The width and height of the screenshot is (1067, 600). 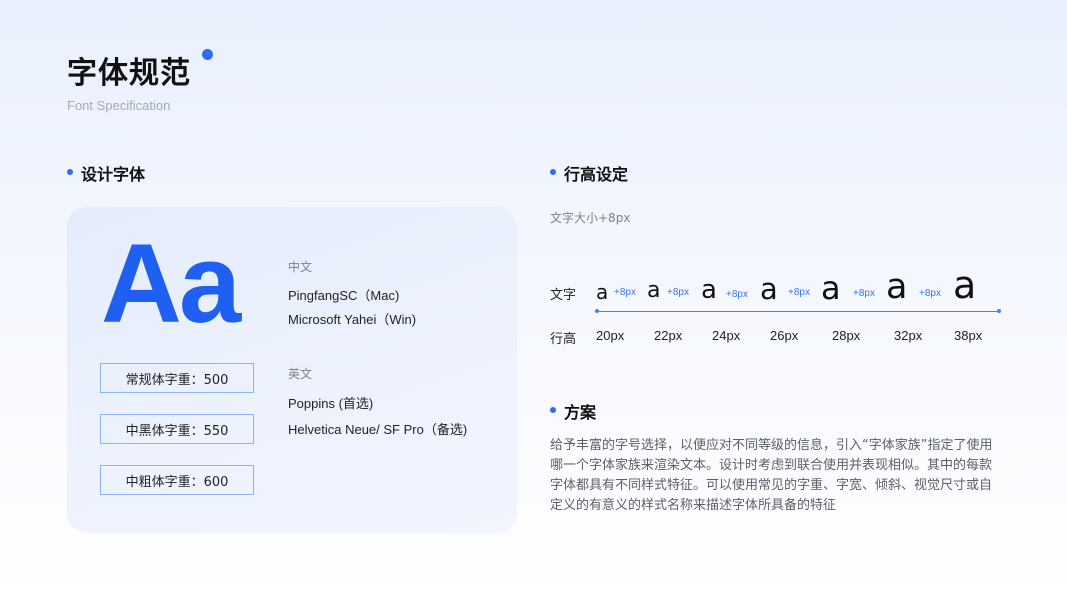 I want to click on line-height-value: 38px, so click(x=968, y=335).